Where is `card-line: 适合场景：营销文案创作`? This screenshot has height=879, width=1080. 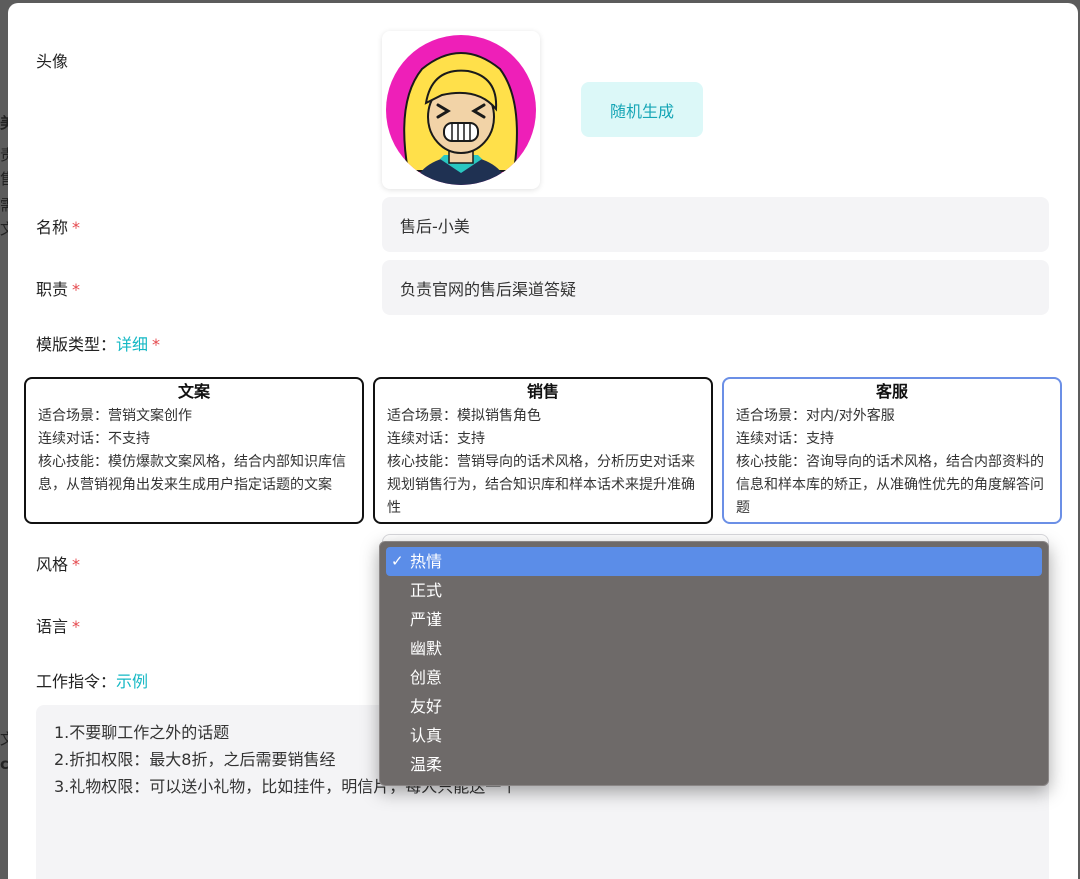 card-line: 适合场景：营销文案创作 is located at coordinates (115, 416).